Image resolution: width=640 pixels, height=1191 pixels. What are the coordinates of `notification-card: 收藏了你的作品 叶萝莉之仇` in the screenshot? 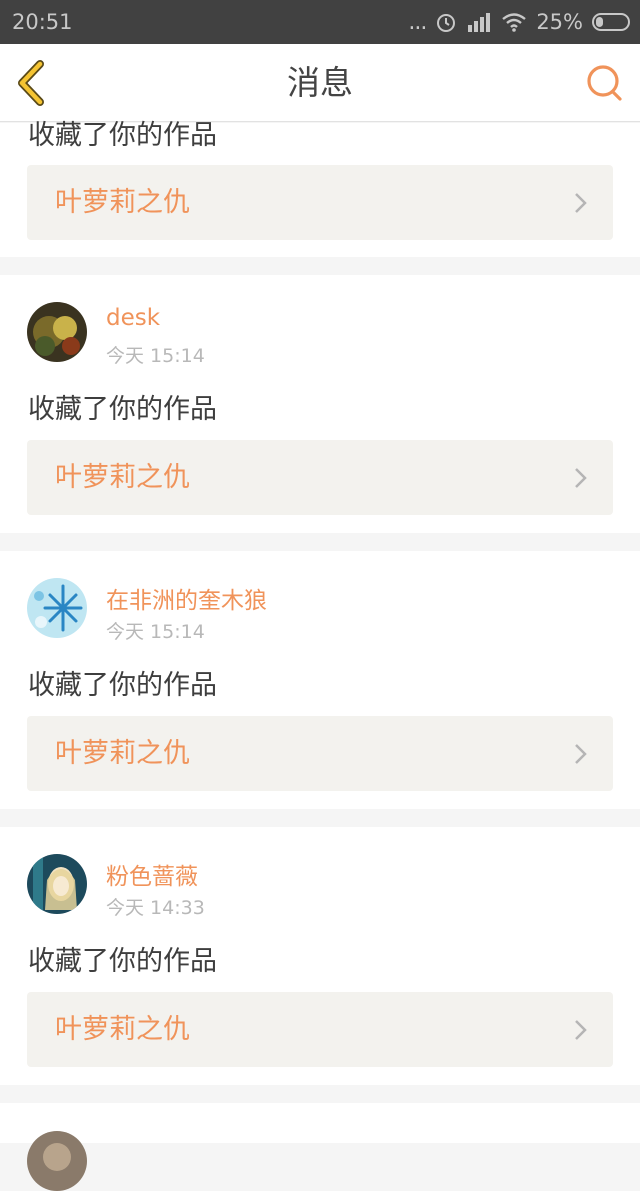 It's located at (320, 188).